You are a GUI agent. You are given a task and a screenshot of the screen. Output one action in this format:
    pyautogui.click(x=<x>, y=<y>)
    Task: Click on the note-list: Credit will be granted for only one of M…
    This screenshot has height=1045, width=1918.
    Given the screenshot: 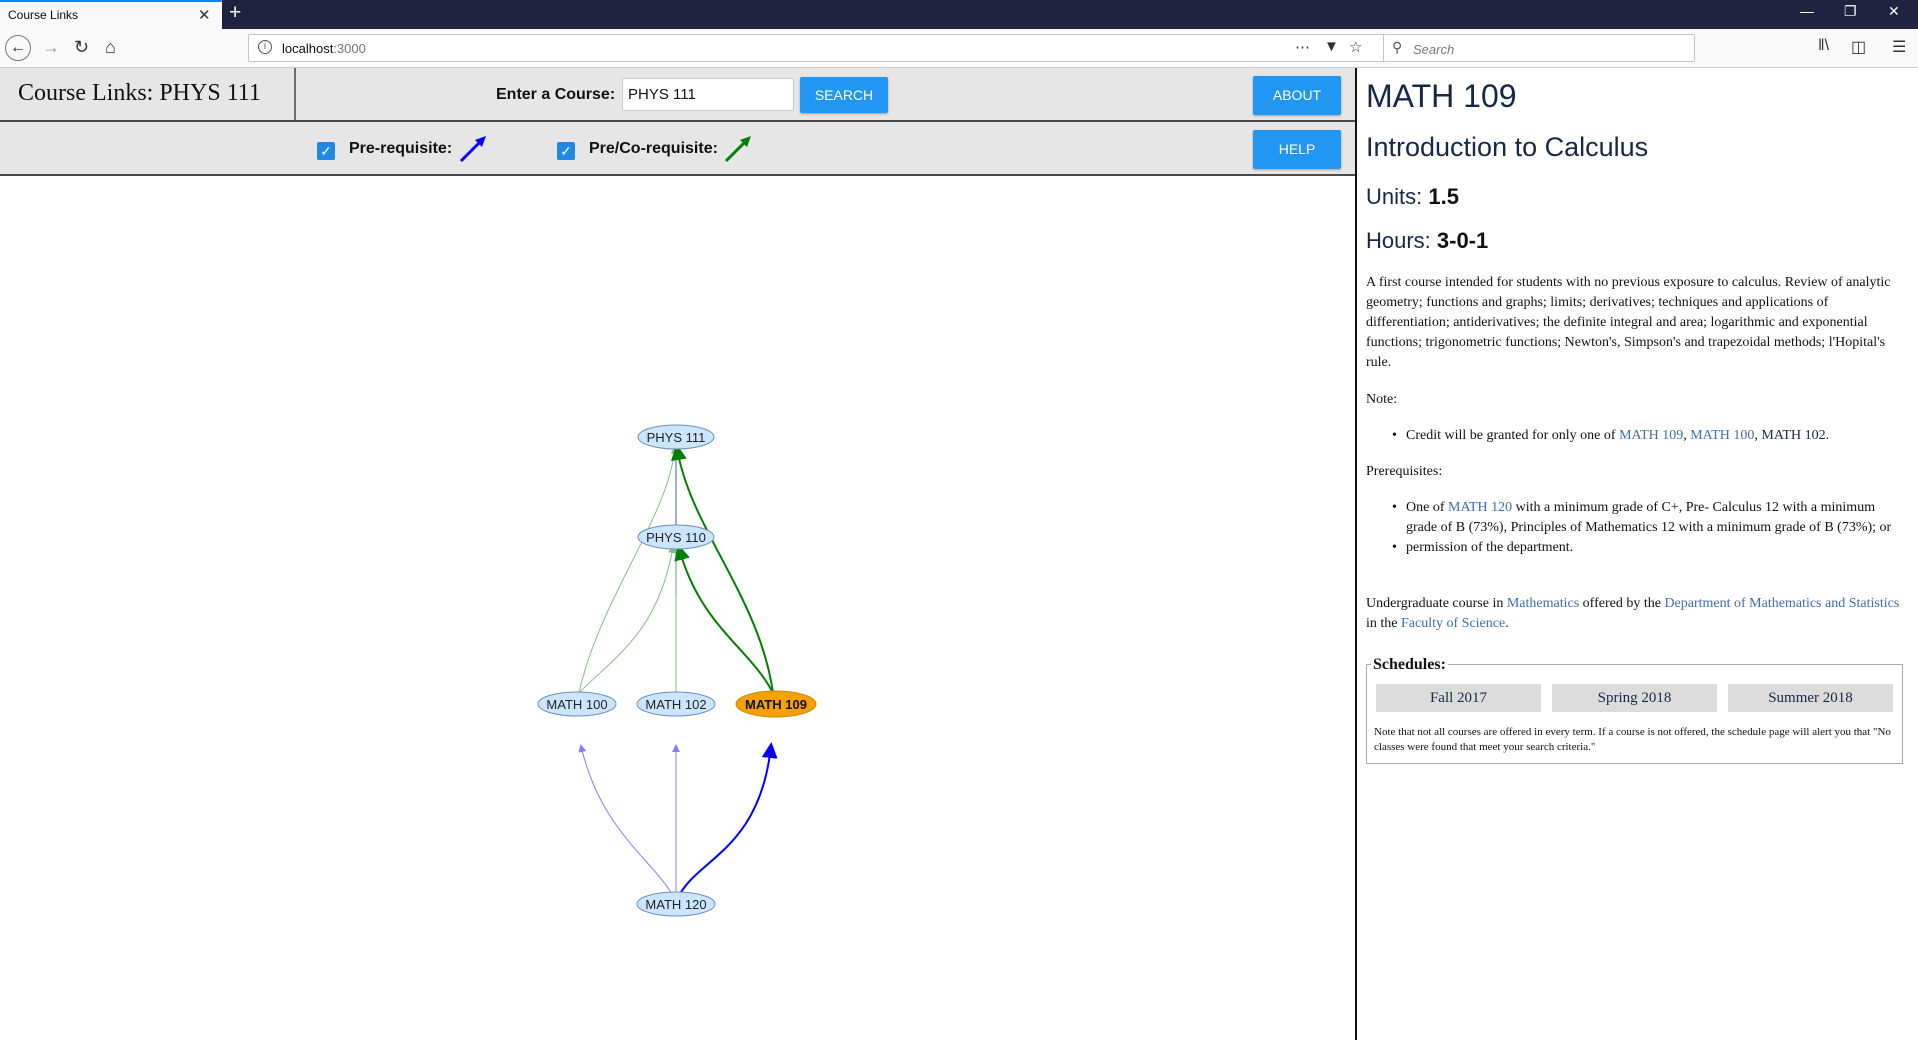 What is the action you would take?
    pyautogui.click(x=1649, y=436)
    